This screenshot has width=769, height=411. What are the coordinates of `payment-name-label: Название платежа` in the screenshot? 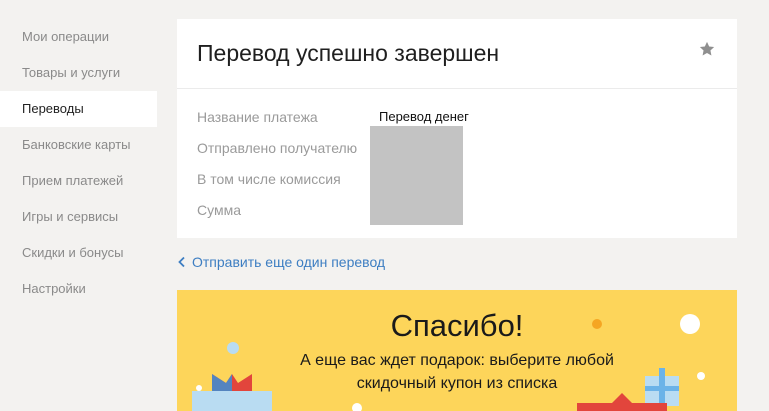 It's located at (257, 117).